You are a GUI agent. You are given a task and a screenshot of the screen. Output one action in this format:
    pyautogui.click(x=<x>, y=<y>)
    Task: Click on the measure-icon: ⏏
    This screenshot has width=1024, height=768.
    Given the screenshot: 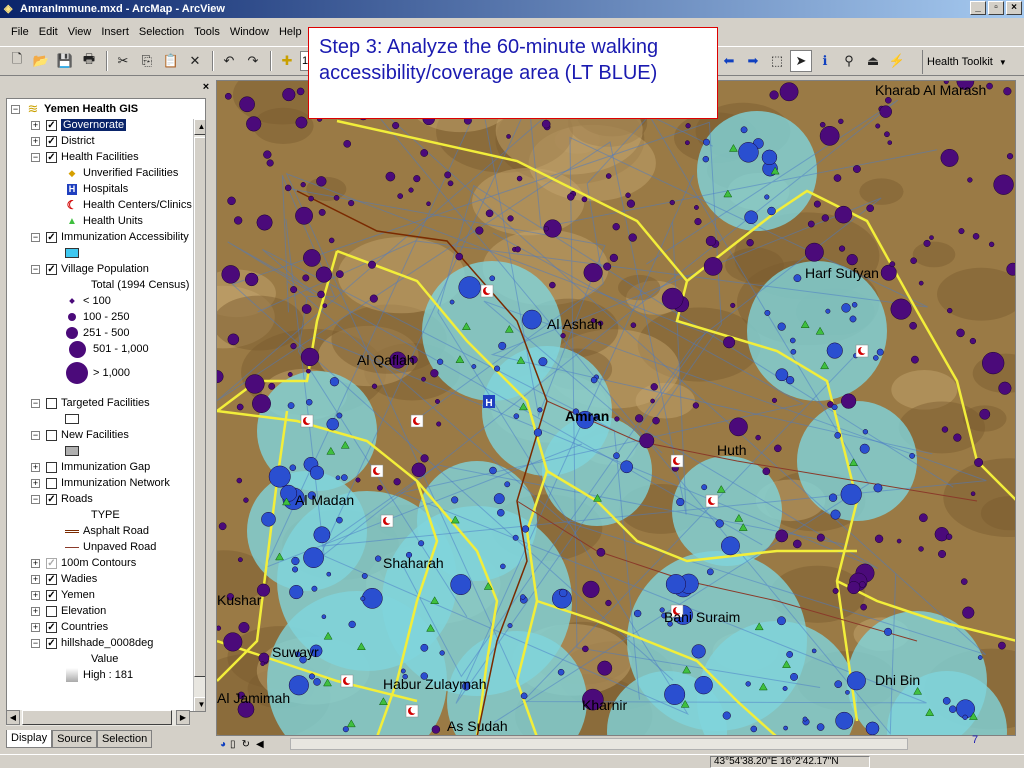 What is the action you would take?
    pyautogui.click(x=873, y=61)
    